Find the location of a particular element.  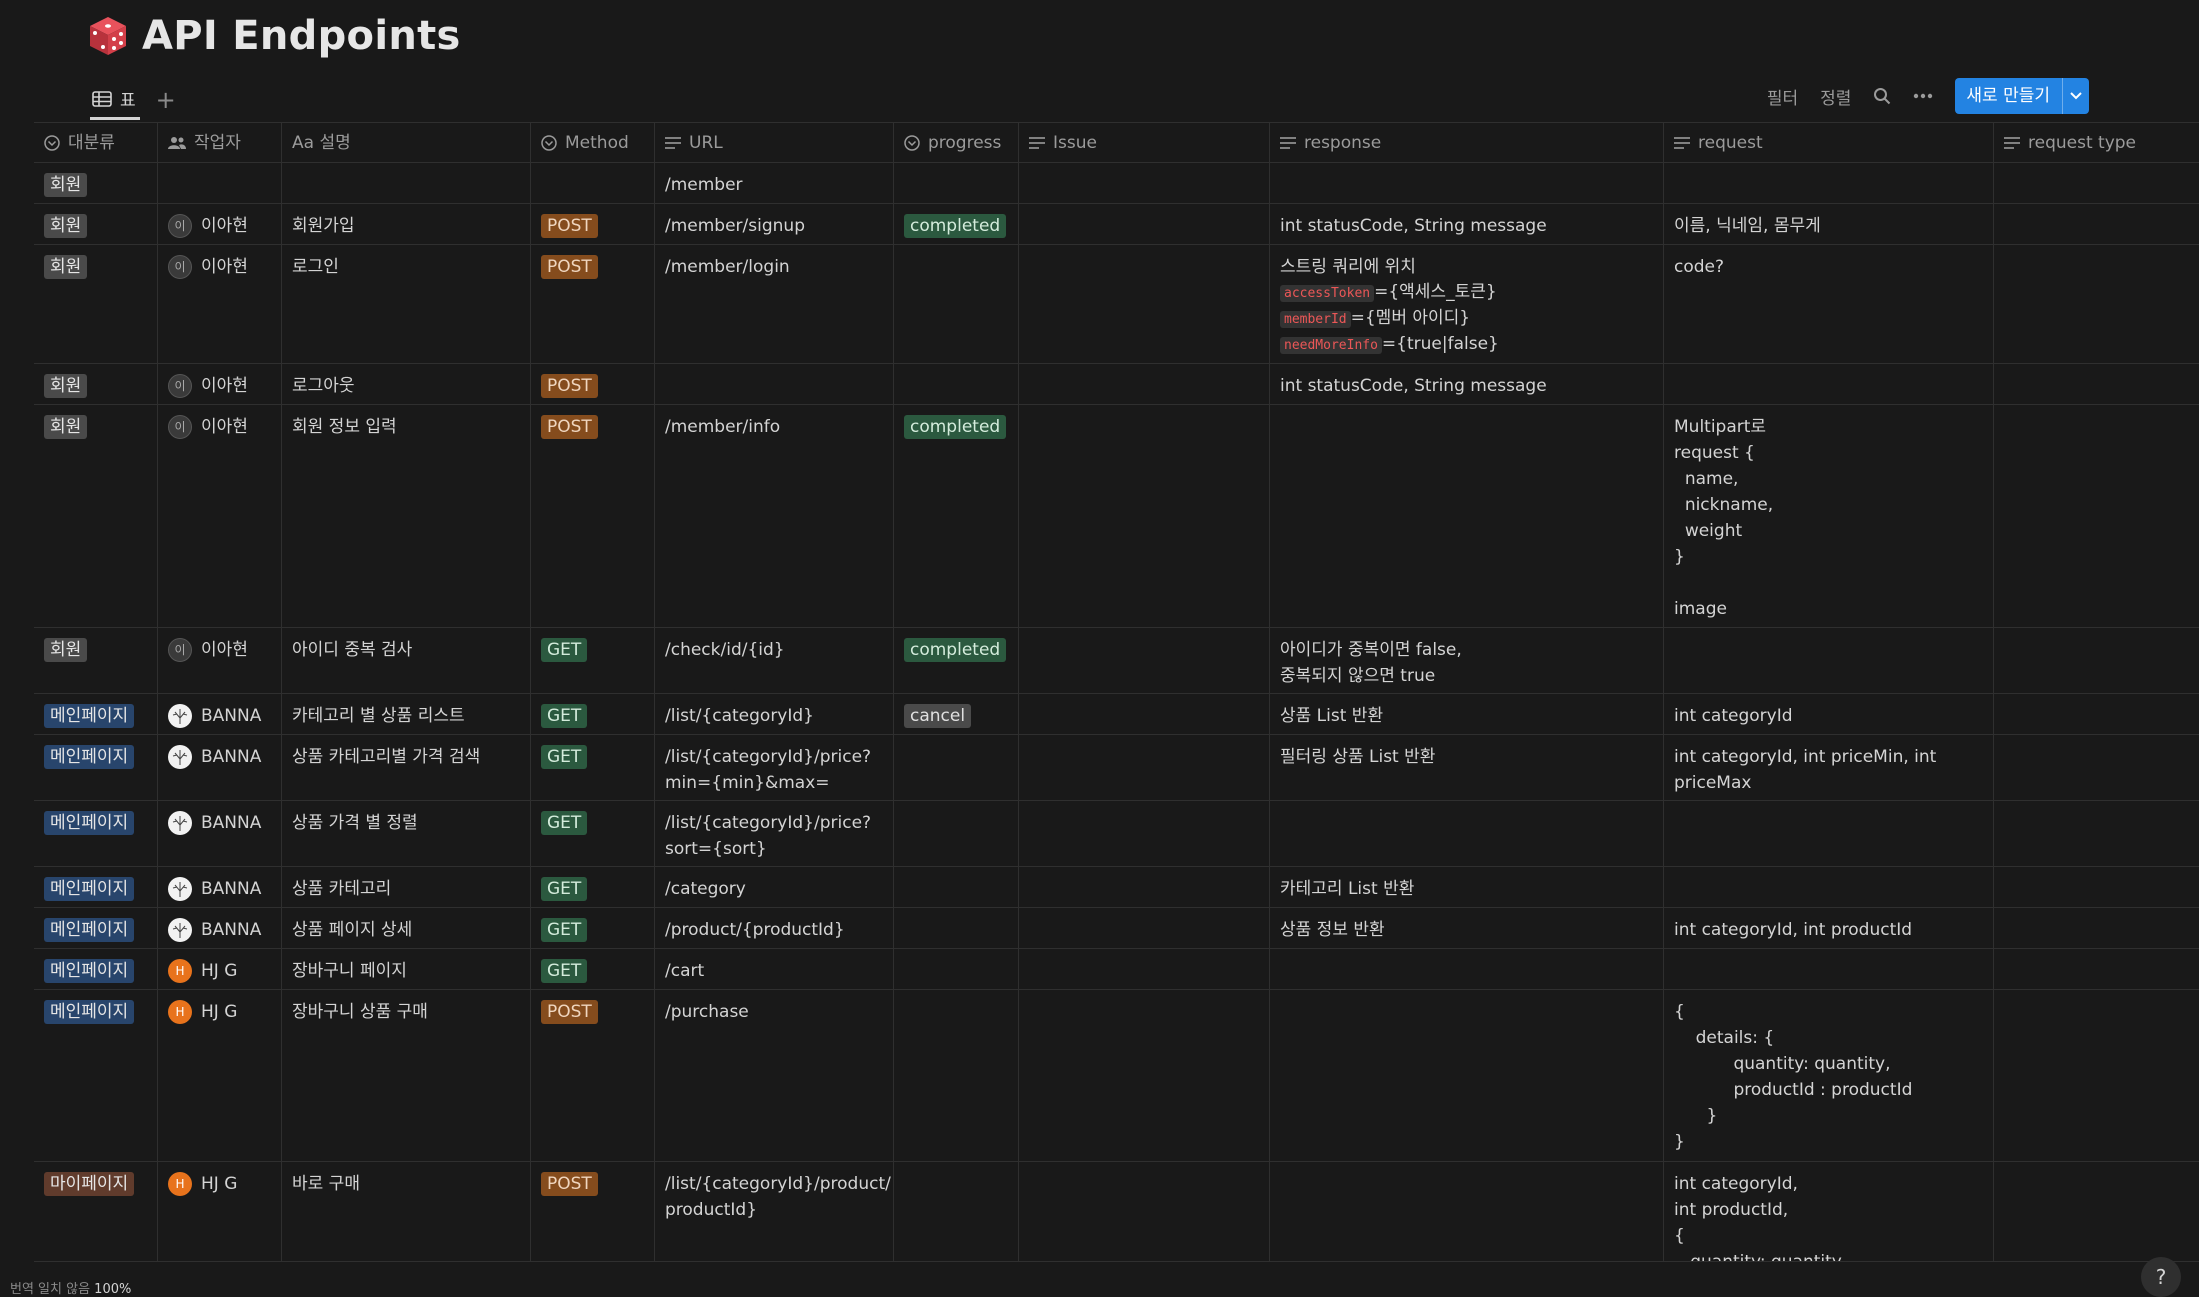

progress-cell: cancel is located at coordinates (956, 714).